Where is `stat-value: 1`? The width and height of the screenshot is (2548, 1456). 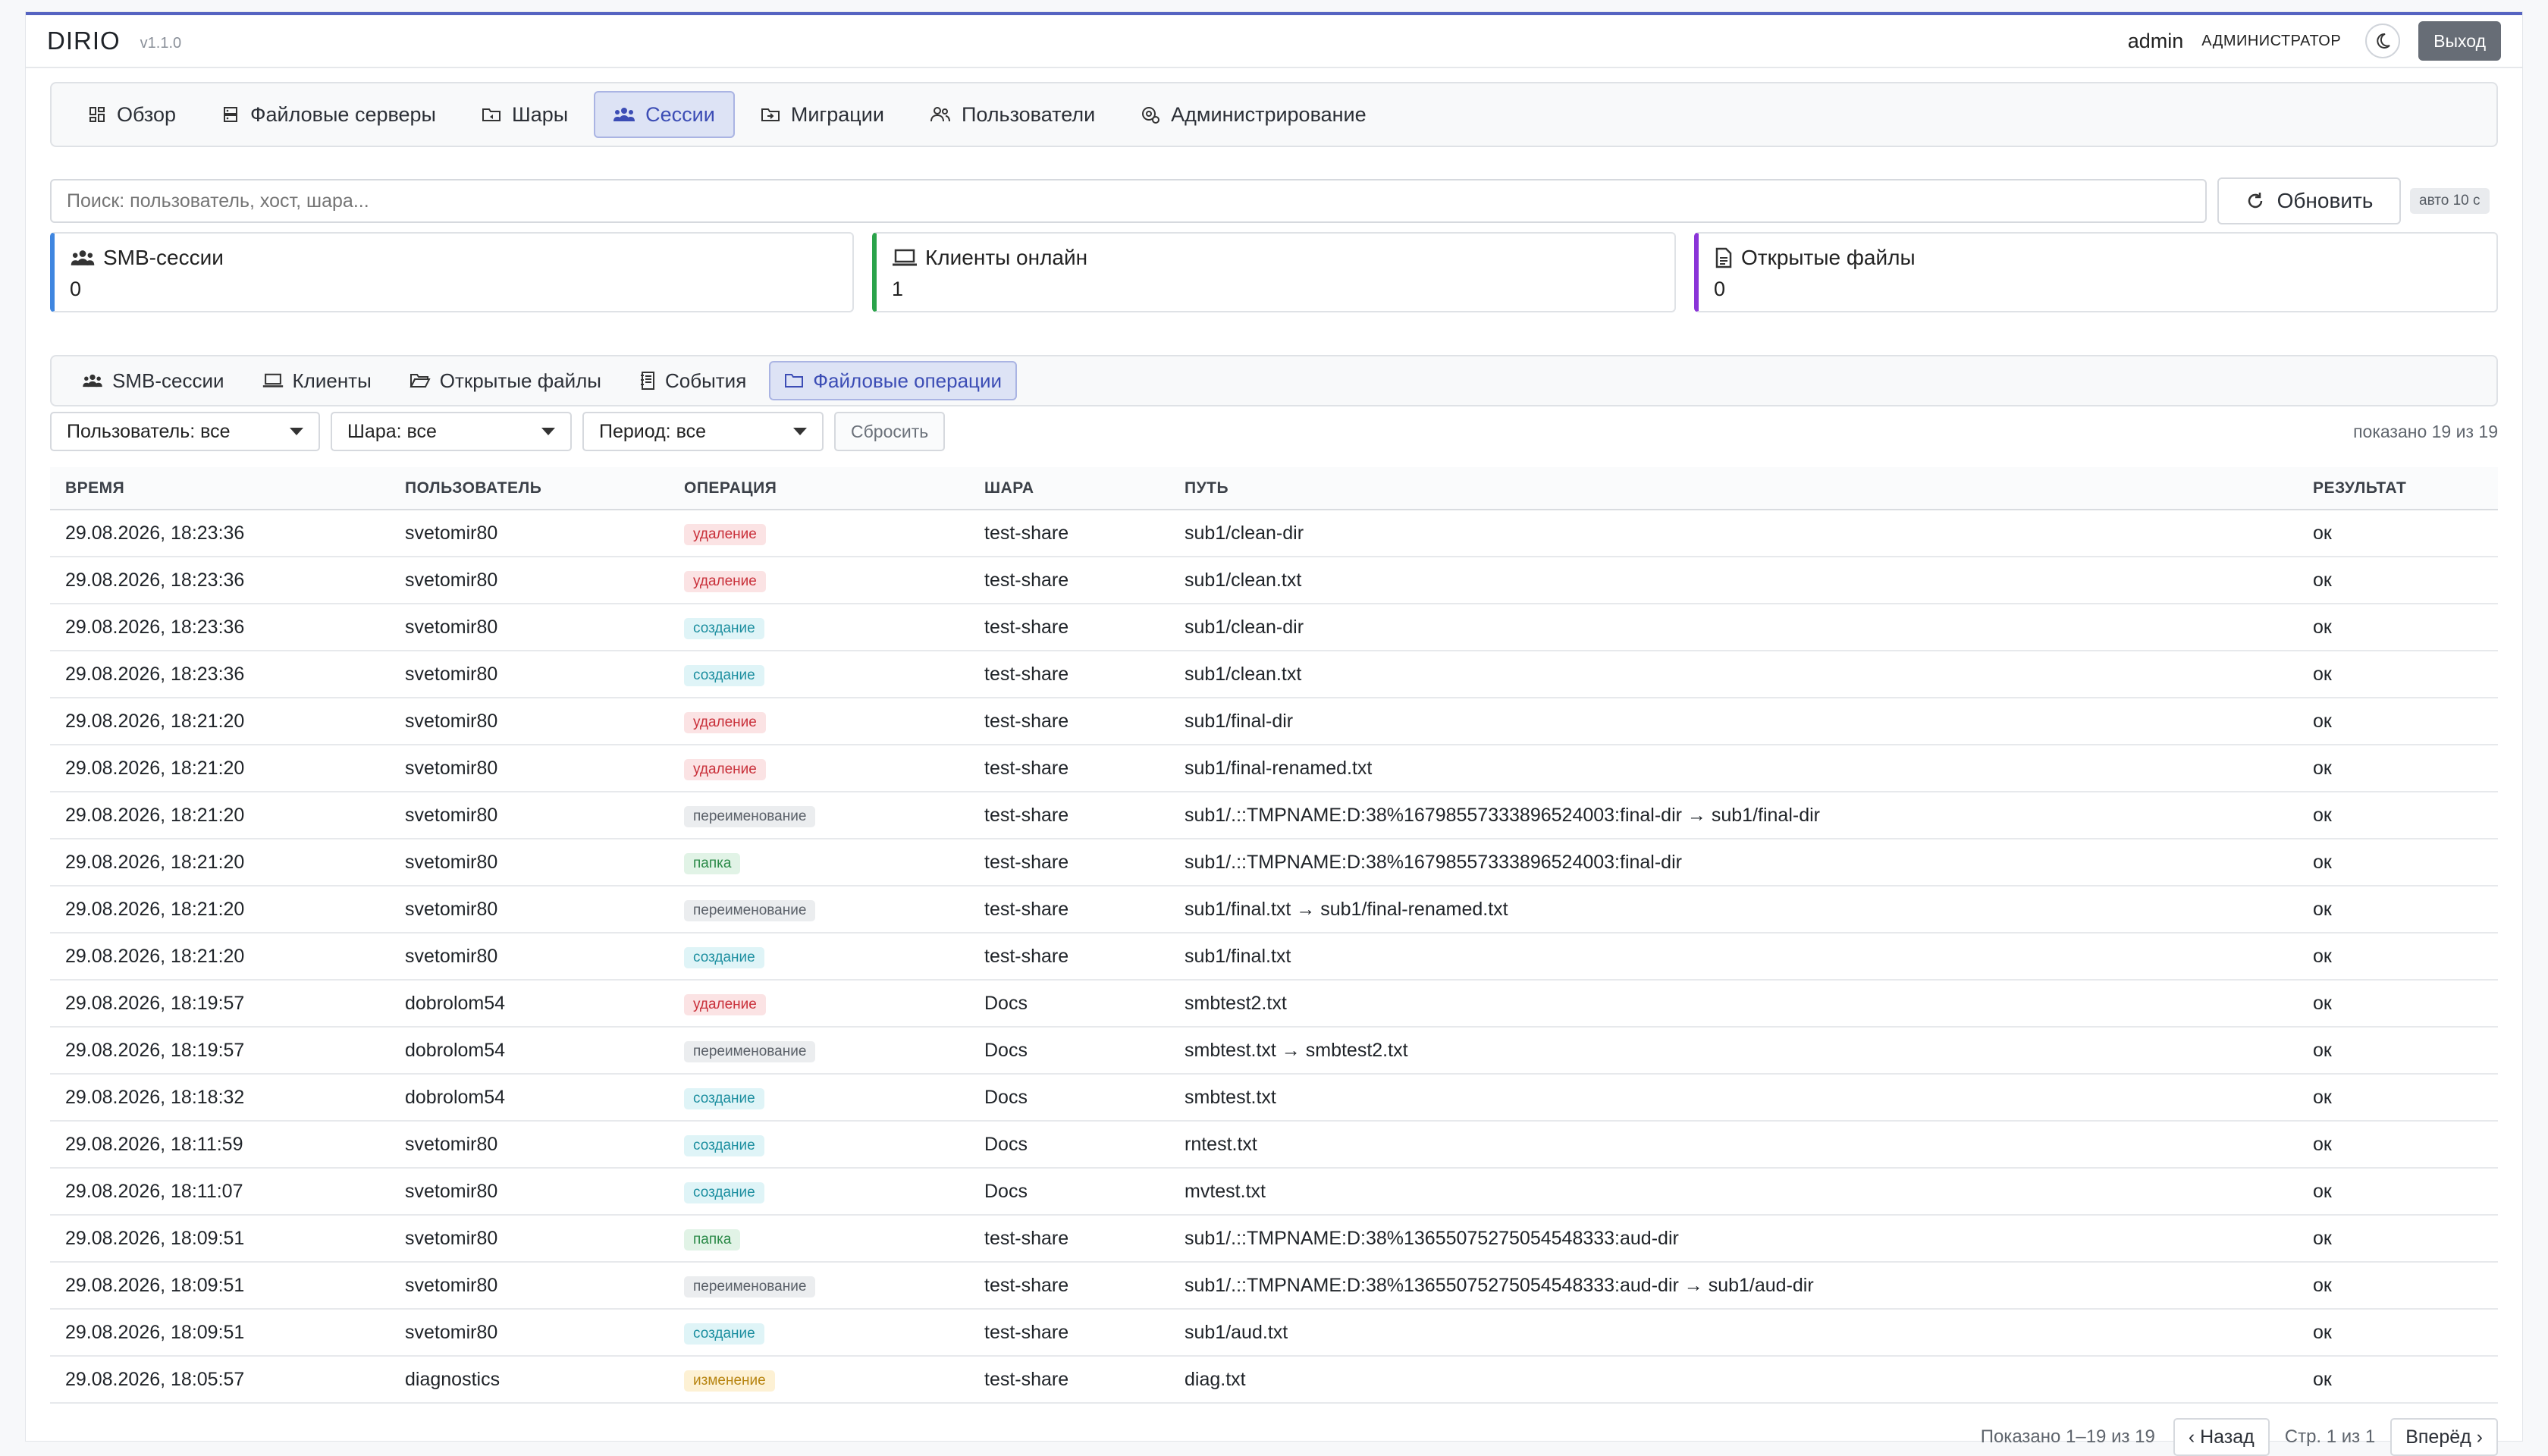 stat-value: 1 is located at coordinates (898, 289).